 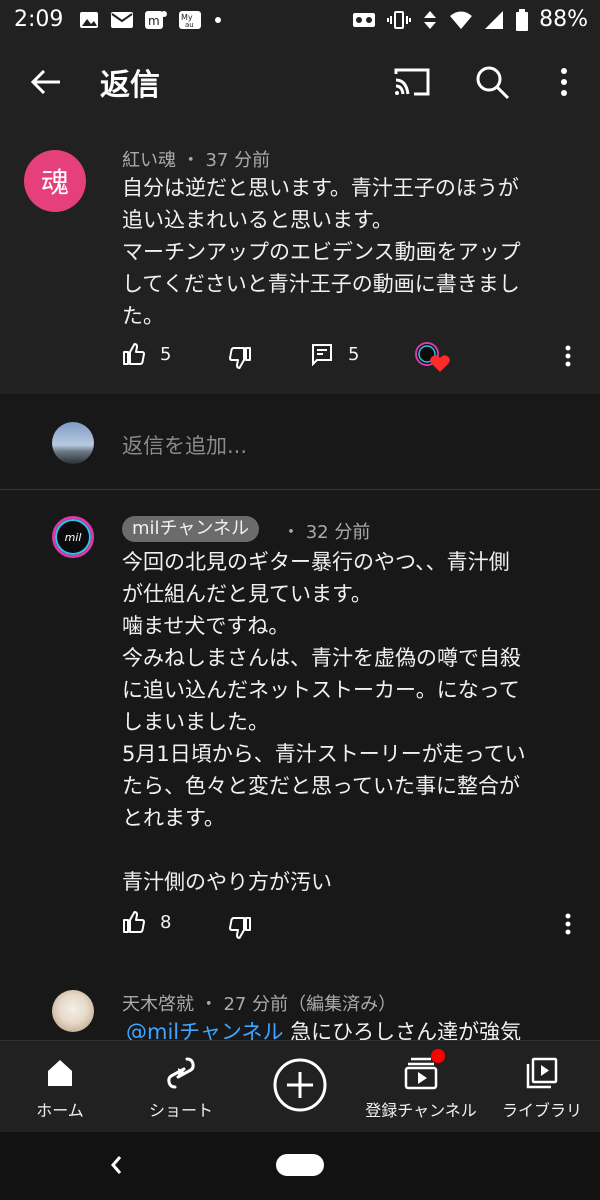 What do you see at coordinates (39, 19) in the screenshot?
I see `status-time: 2:09` at bounding box center [39, 19].